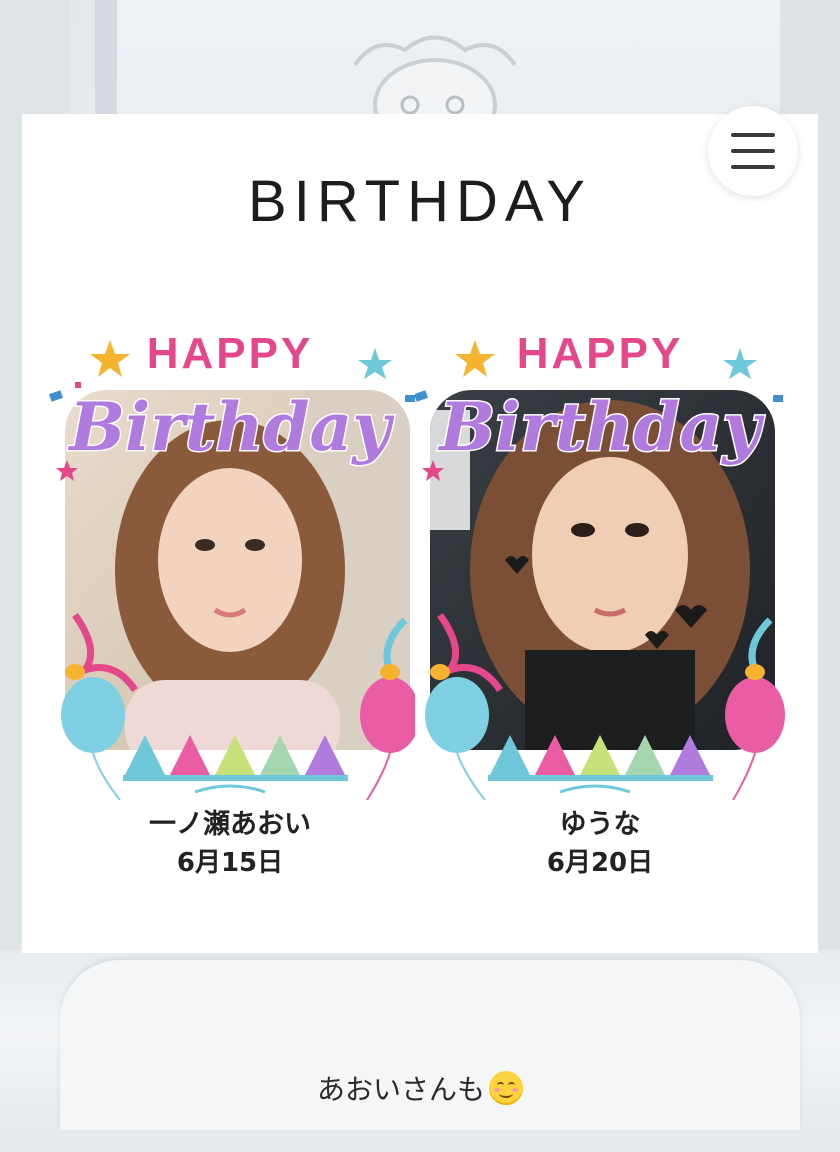 This screenshot has width=840, height=1152. What do you see at coordinates (230, 824) in the screenshot?
I see `member-name: 一ノ瀬あおい` at bounding box center [230, 824].